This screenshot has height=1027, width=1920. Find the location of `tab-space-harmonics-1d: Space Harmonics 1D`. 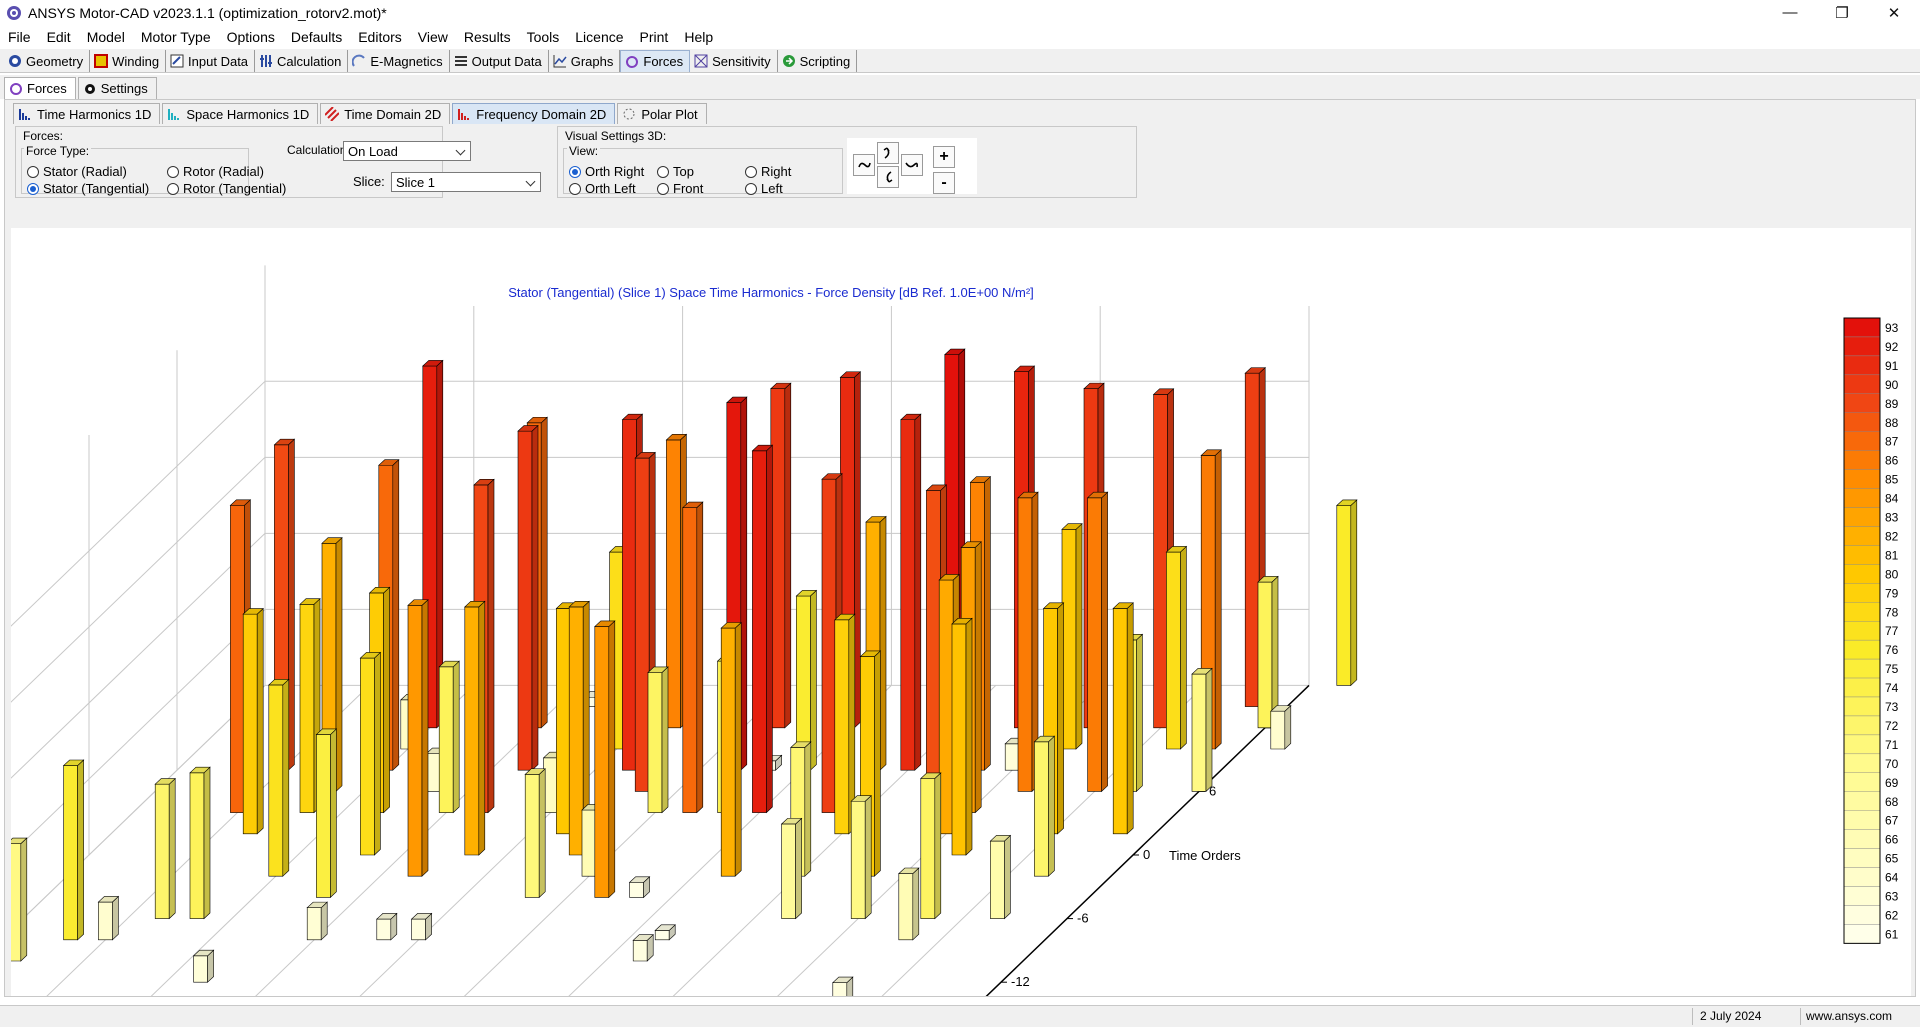

tab-space-harmonics-1d: Space Harmonics 1D is located at coordinates (240, 113).